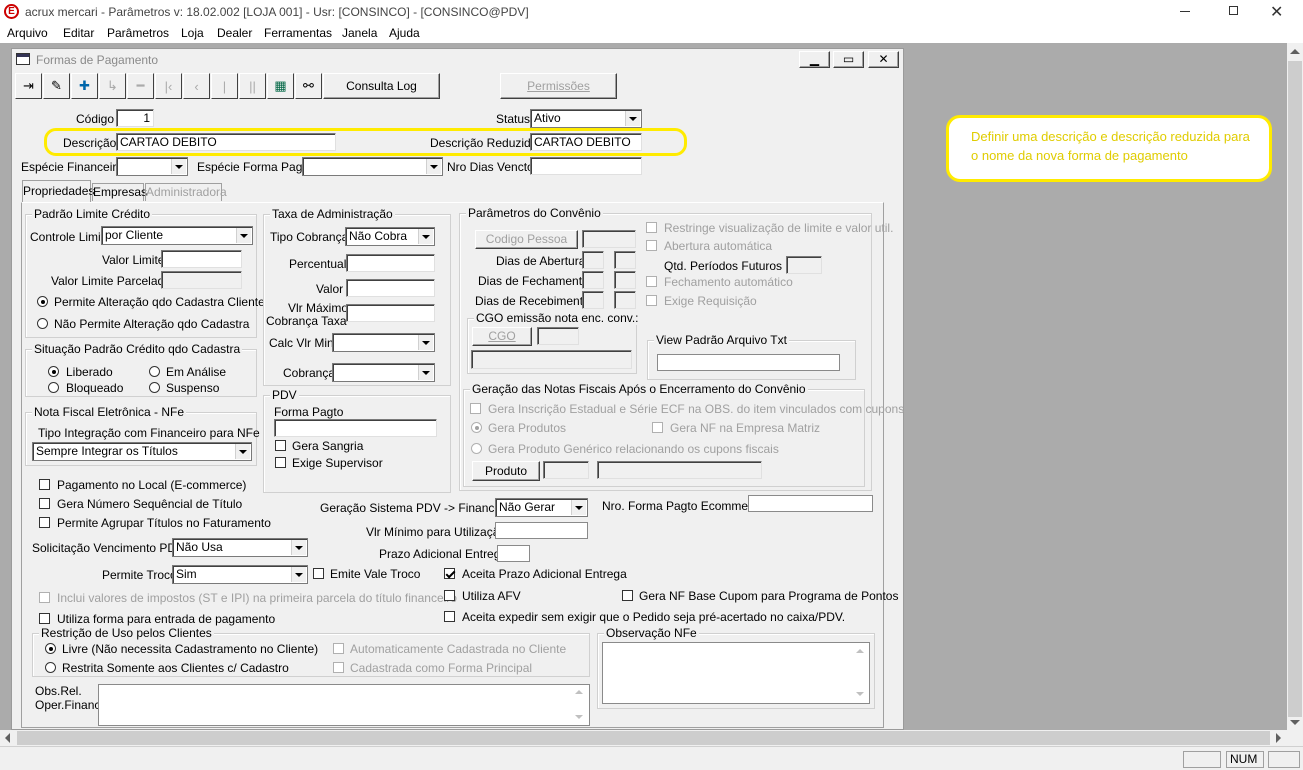 Image resolution: width=1303 pixels, height=770 pixels. What do you see at coordinates (860, 694) in the screenshot?
I see `obs-nfe-scroll-down-icon` at bounding box center [860, 694].